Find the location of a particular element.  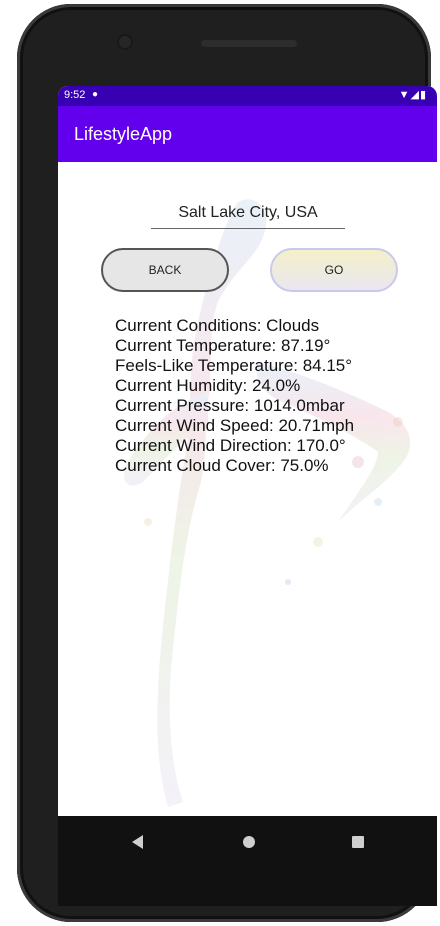

current-wind-speed: Current Wind Speed: 20.71mph is located at coordinates (235, 425).